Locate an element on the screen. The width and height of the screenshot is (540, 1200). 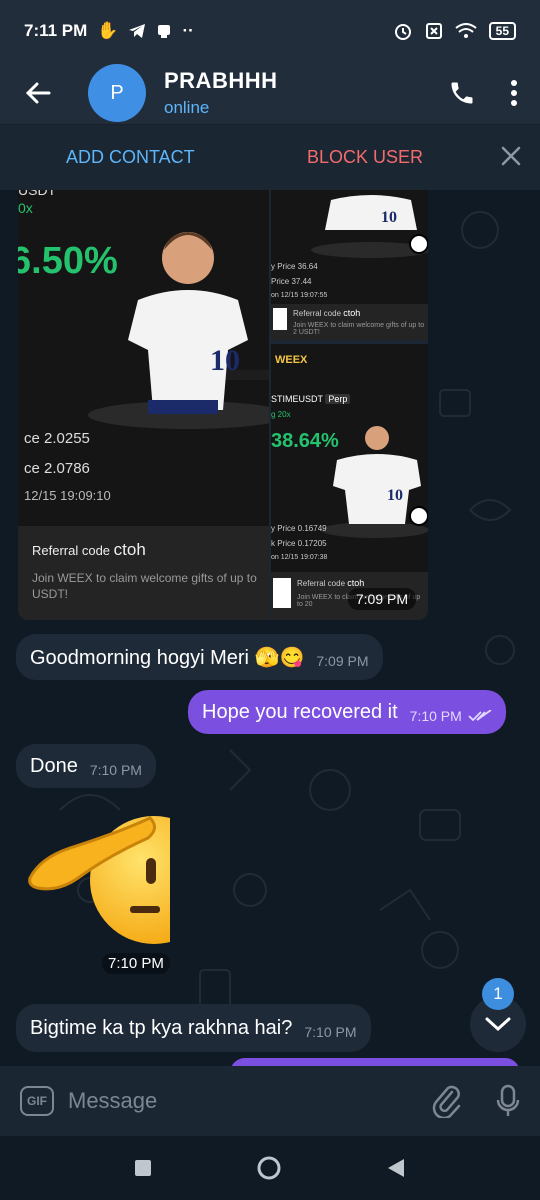
battery-indicator: 55 is located at coordinates (502, 31).